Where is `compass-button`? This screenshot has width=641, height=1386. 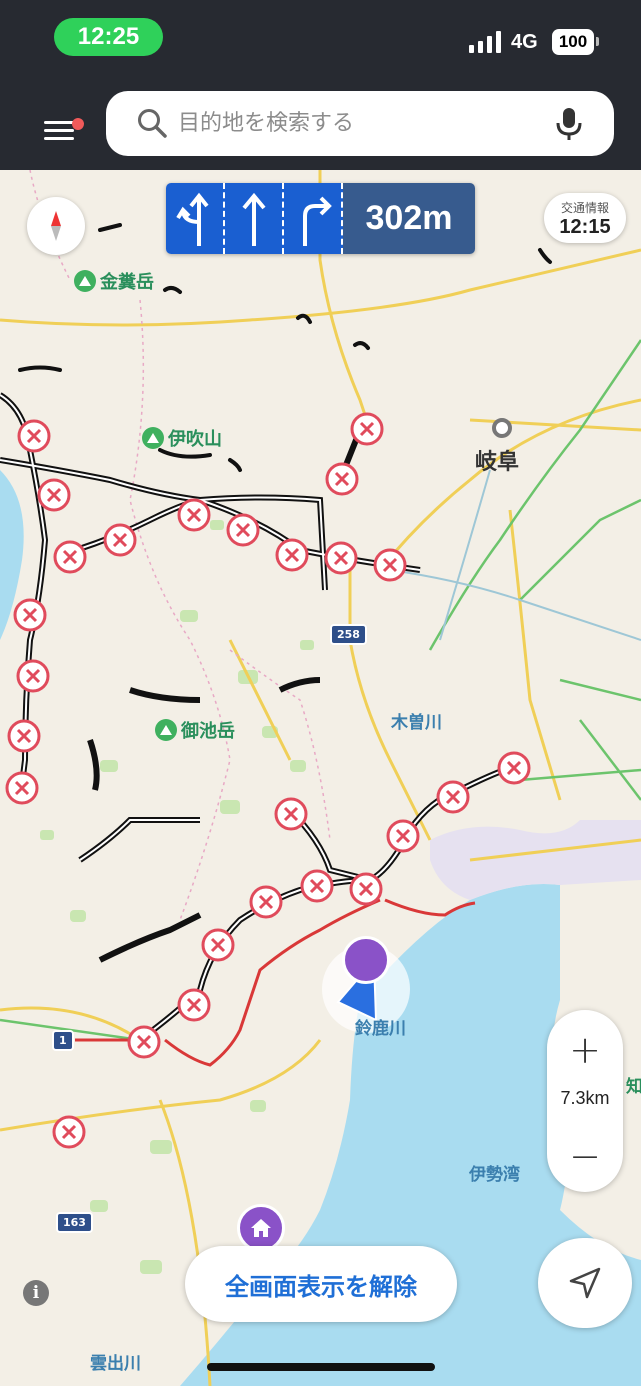 compass-button is located at coordinates (56, 226).